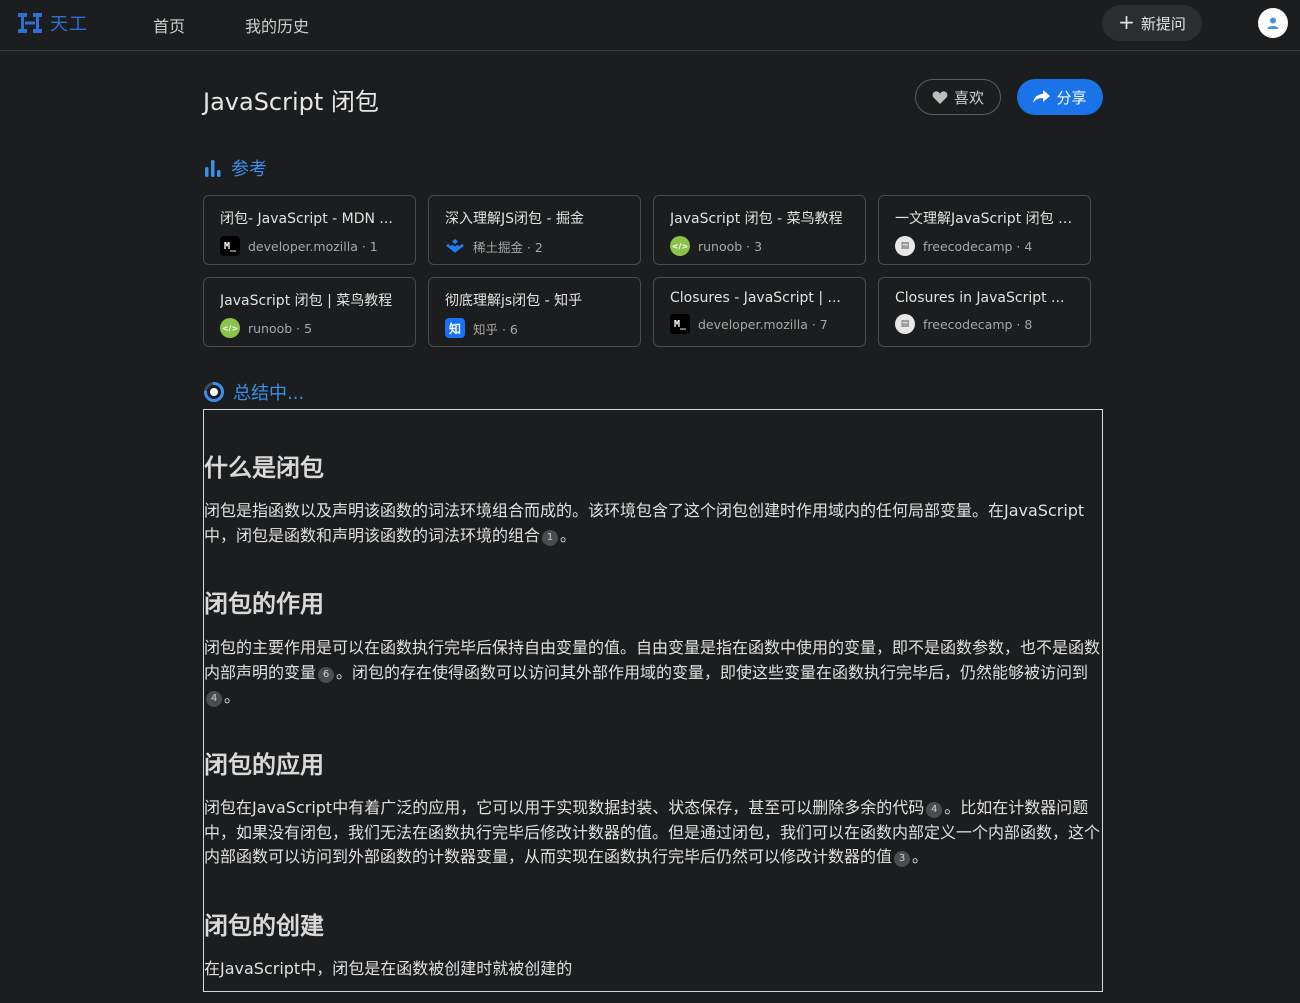 Image resolution: width=1300 pixels, height=1003 pixels. Describe the element at coordinates (455, 328) in the screenshot. I see `zhihu-icon: 知` at that location.